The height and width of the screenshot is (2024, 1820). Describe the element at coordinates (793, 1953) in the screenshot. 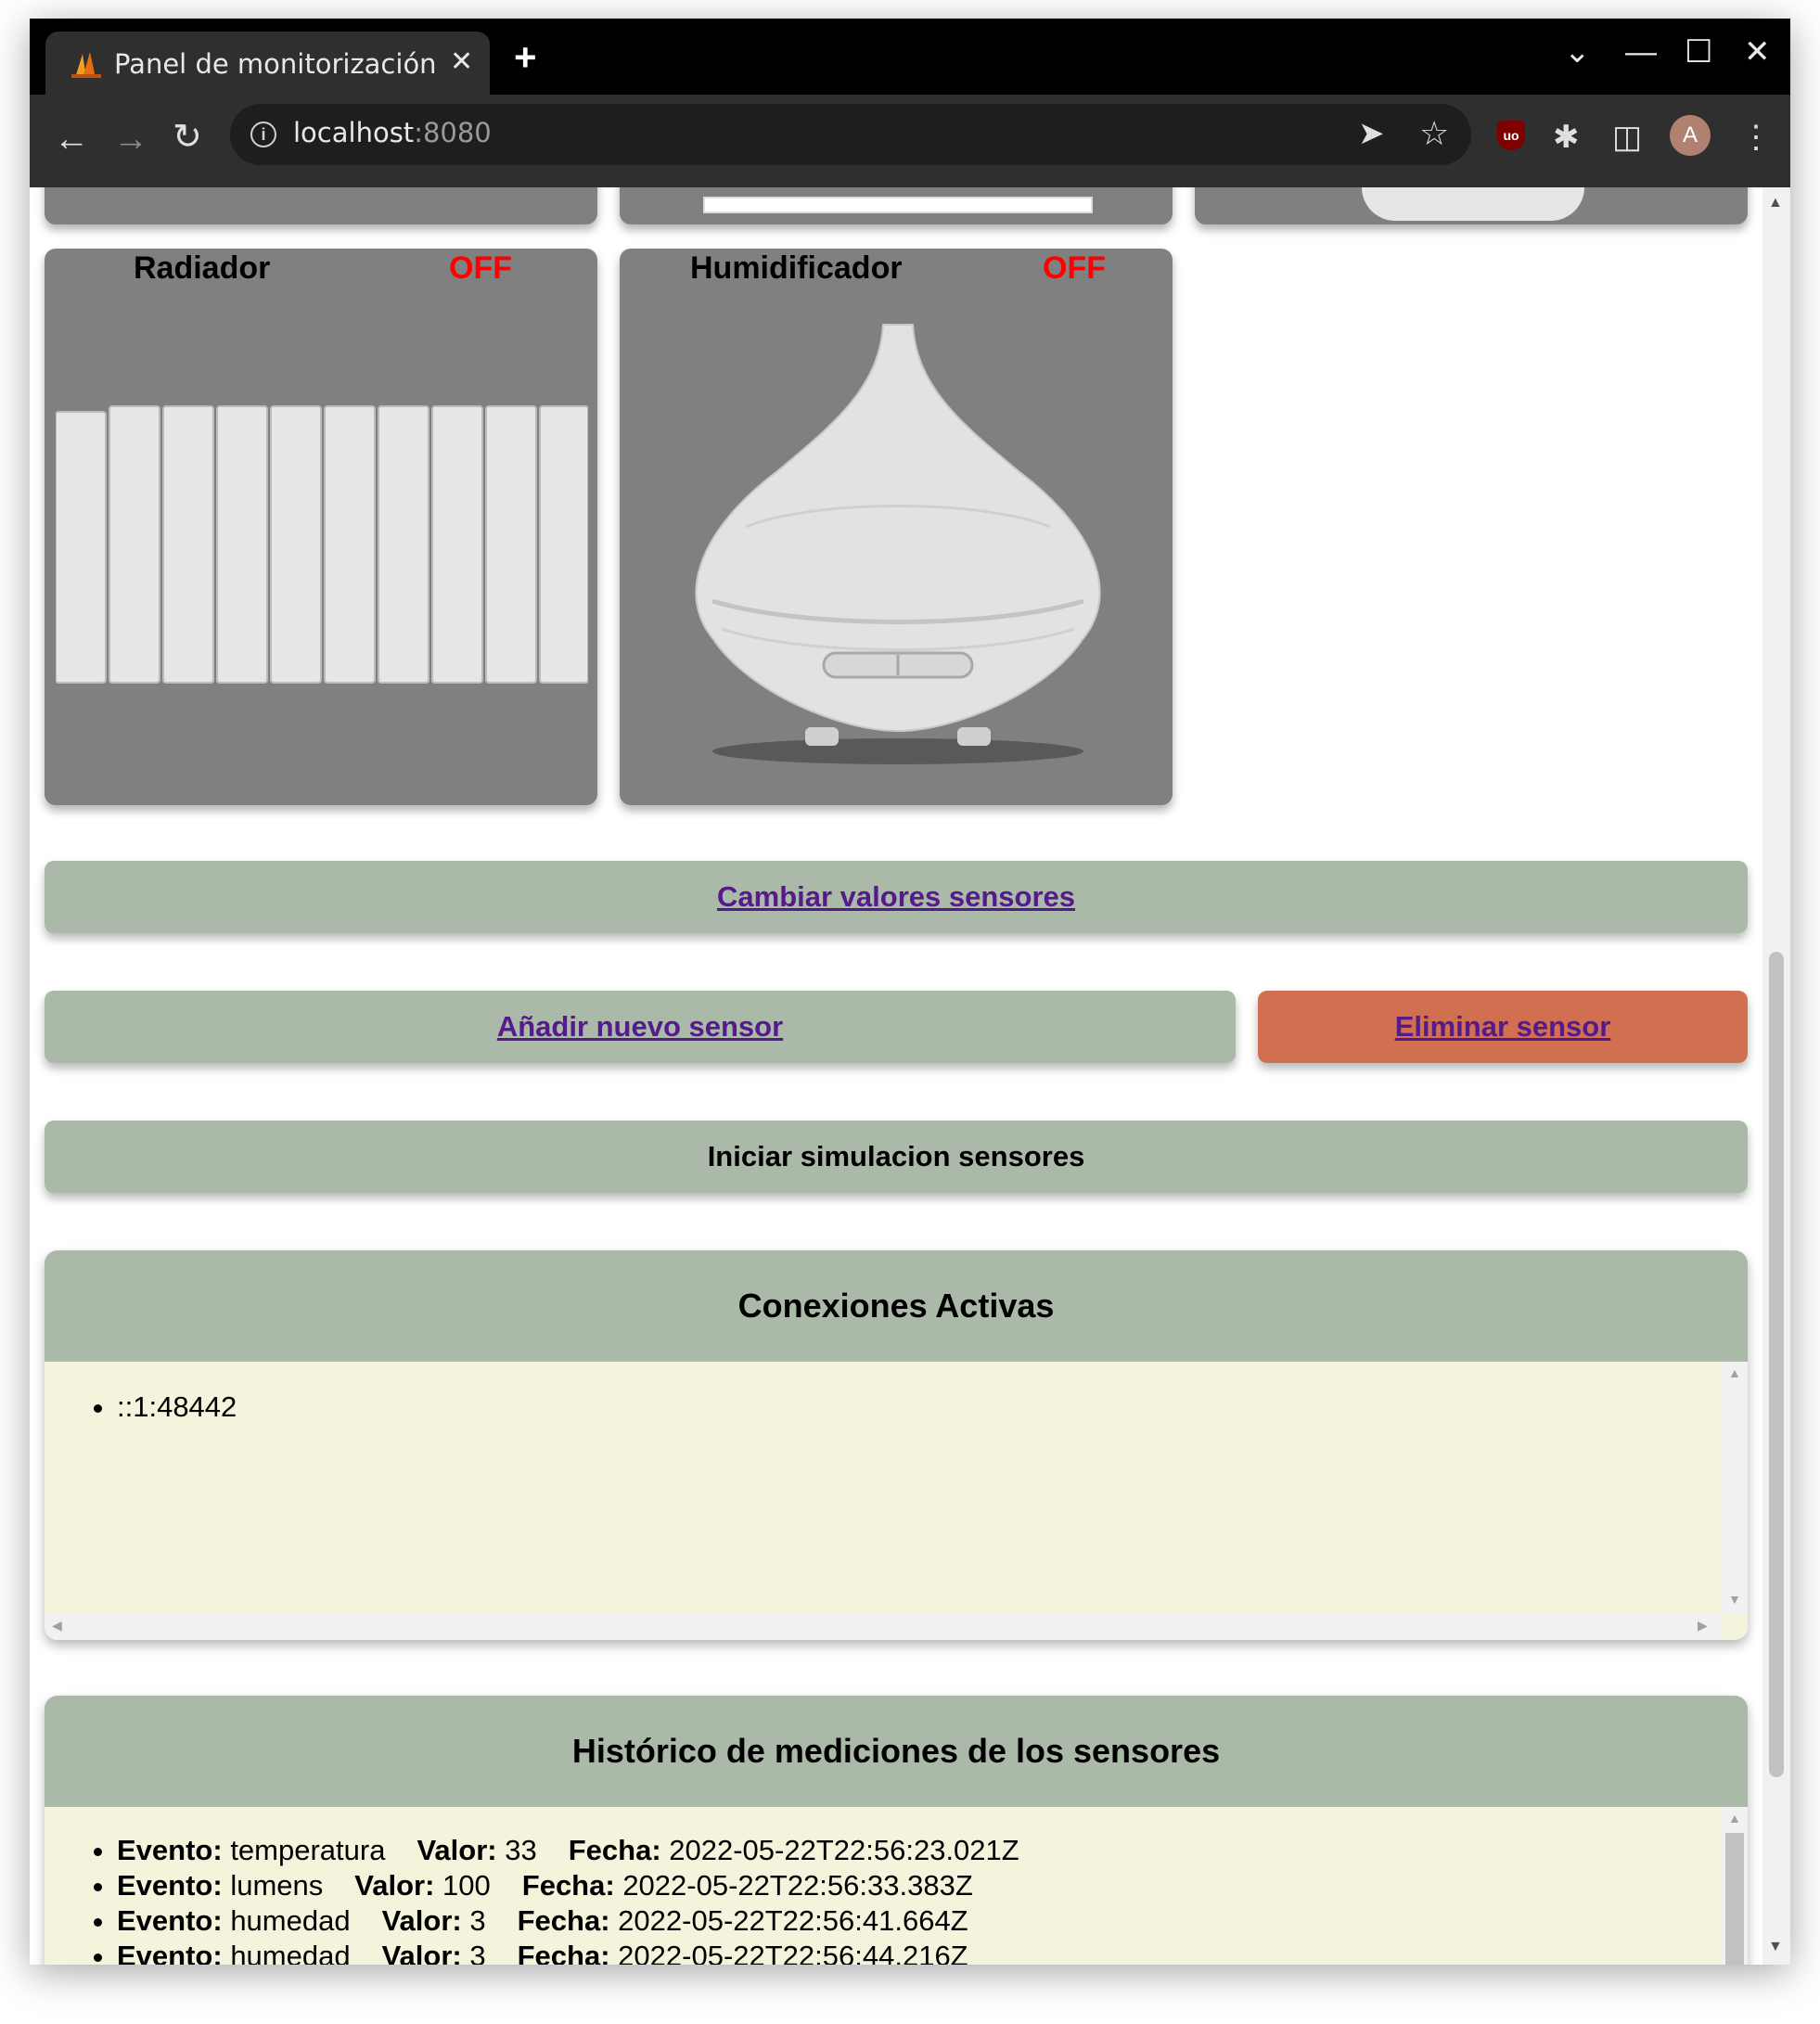

I see `date-value: 2022-05-22T22:56:44.216Z` at that location.